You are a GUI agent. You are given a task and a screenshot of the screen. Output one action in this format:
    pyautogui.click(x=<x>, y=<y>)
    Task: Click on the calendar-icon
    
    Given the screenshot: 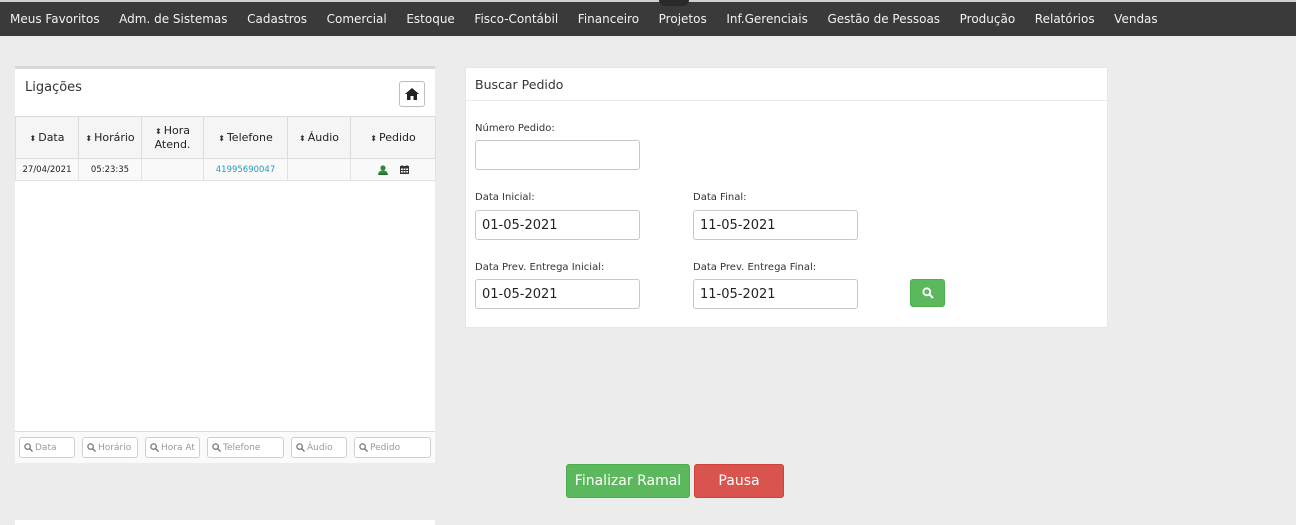 What is the action you would take?
    pyautogui.click(x=404, y=169)
    